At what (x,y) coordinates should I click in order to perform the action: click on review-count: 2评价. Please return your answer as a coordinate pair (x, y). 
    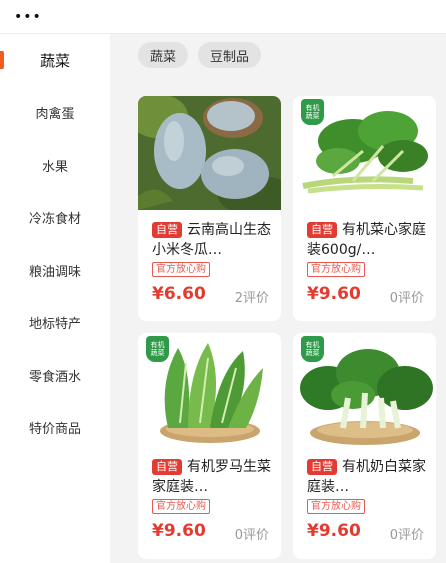
    Looking at the image, I should click on (251, 298).